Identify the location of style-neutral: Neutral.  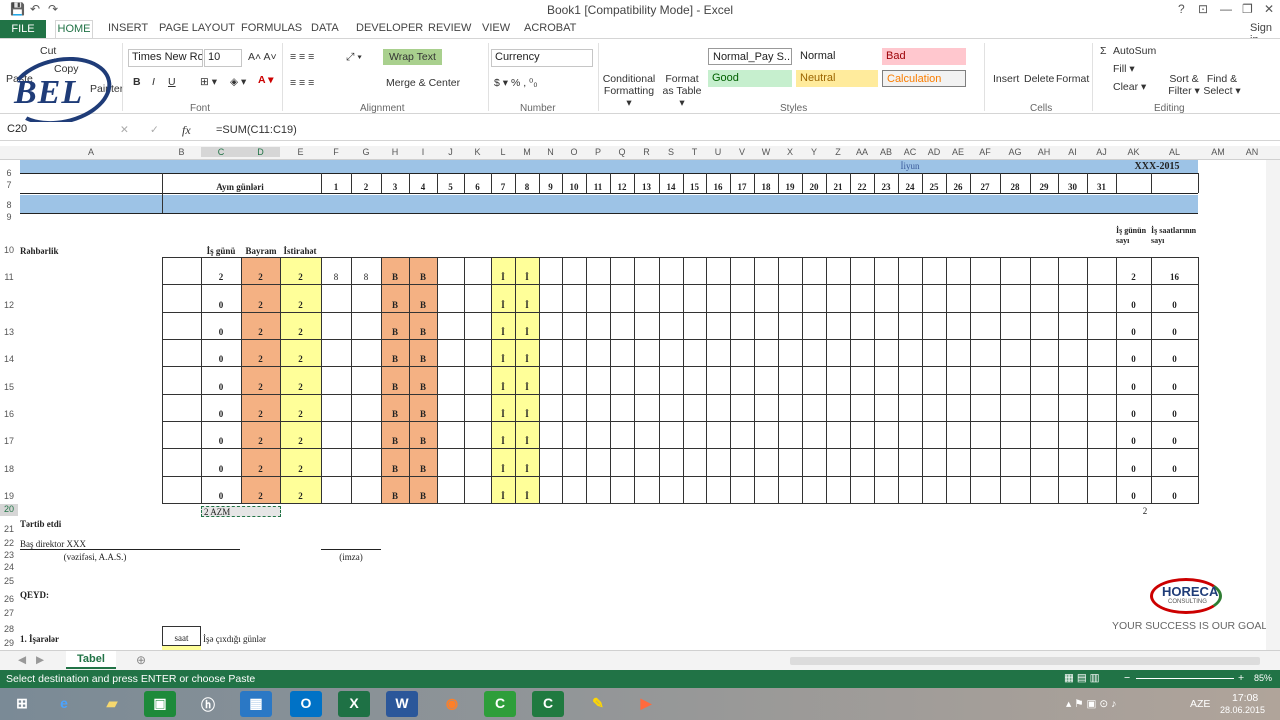
(837, 78).